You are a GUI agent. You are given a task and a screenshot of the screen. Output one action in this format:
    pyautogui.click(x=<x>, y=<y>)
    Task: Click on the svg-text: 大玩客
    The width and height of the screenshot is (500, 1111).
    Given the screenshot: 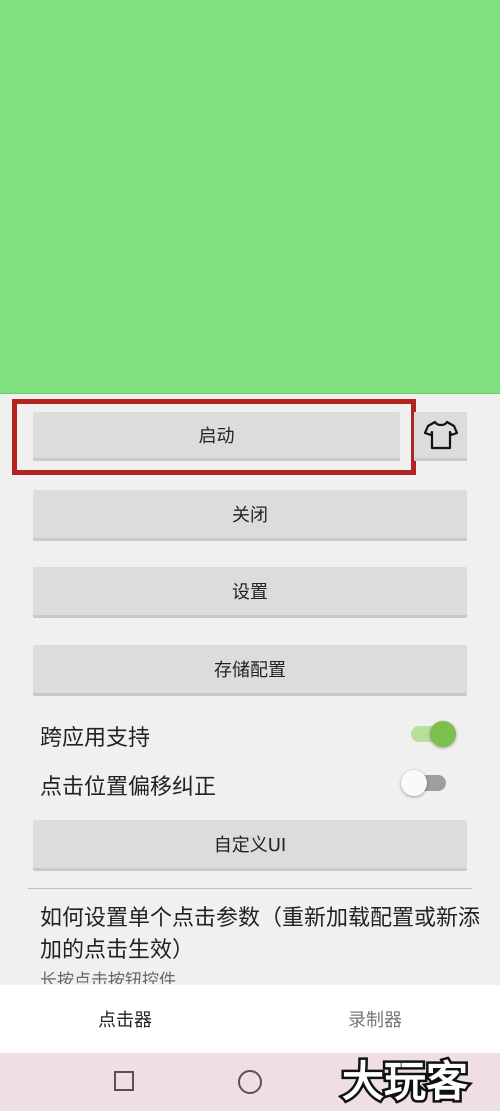 What is the action you would take?
    pyautogui.click(x=405, y=1081)
    